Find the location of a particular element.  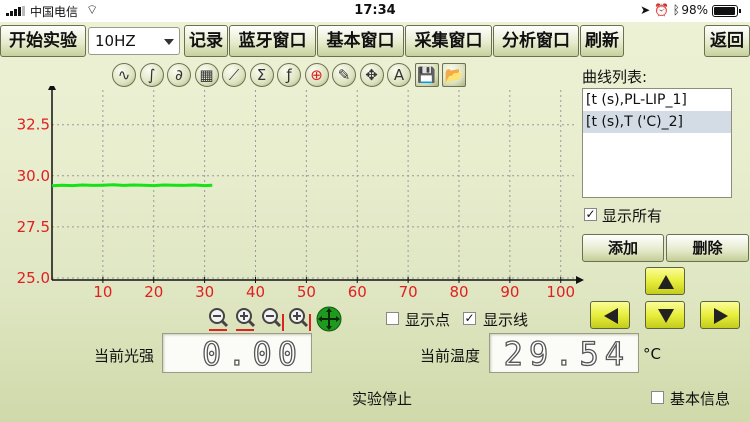

arrow-down-icon is located at coordinates (666, 316).